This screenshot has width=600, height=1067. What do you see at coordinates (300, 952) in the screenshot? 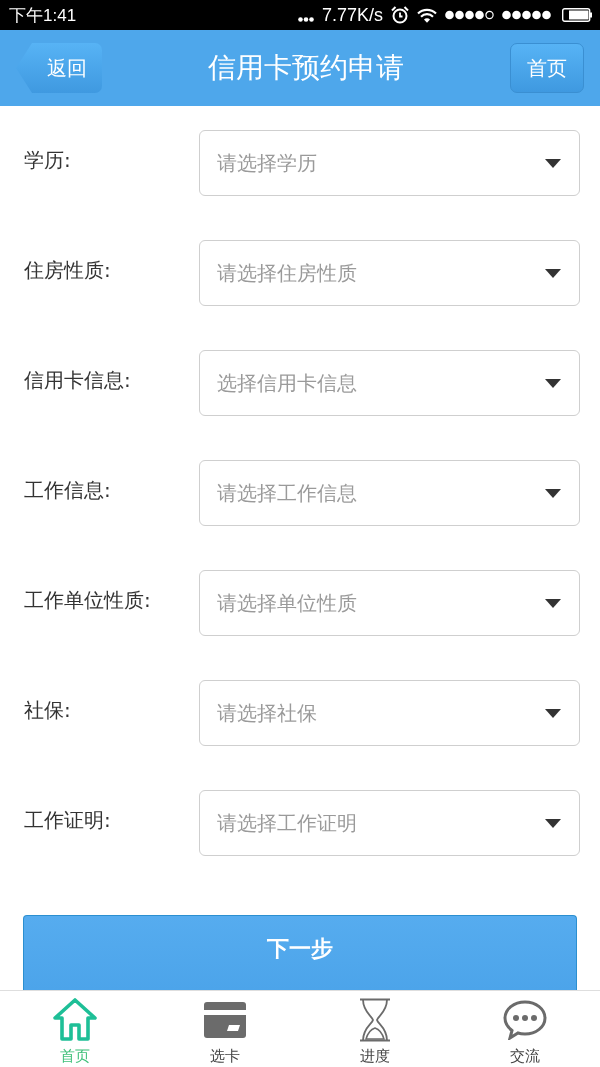
I see `next-step-button: 下一步` at bounding box center [300, 952].